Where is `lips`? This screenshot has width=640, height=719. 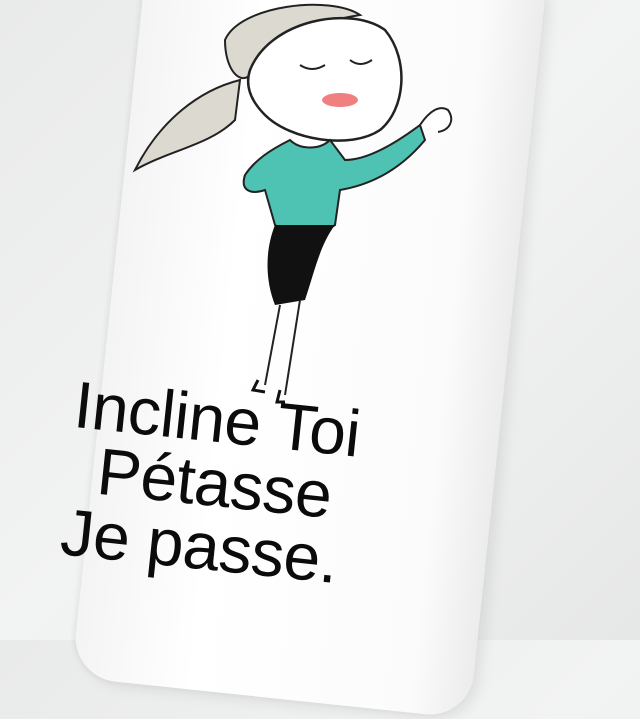 lips is located at coordinates (340, 100).